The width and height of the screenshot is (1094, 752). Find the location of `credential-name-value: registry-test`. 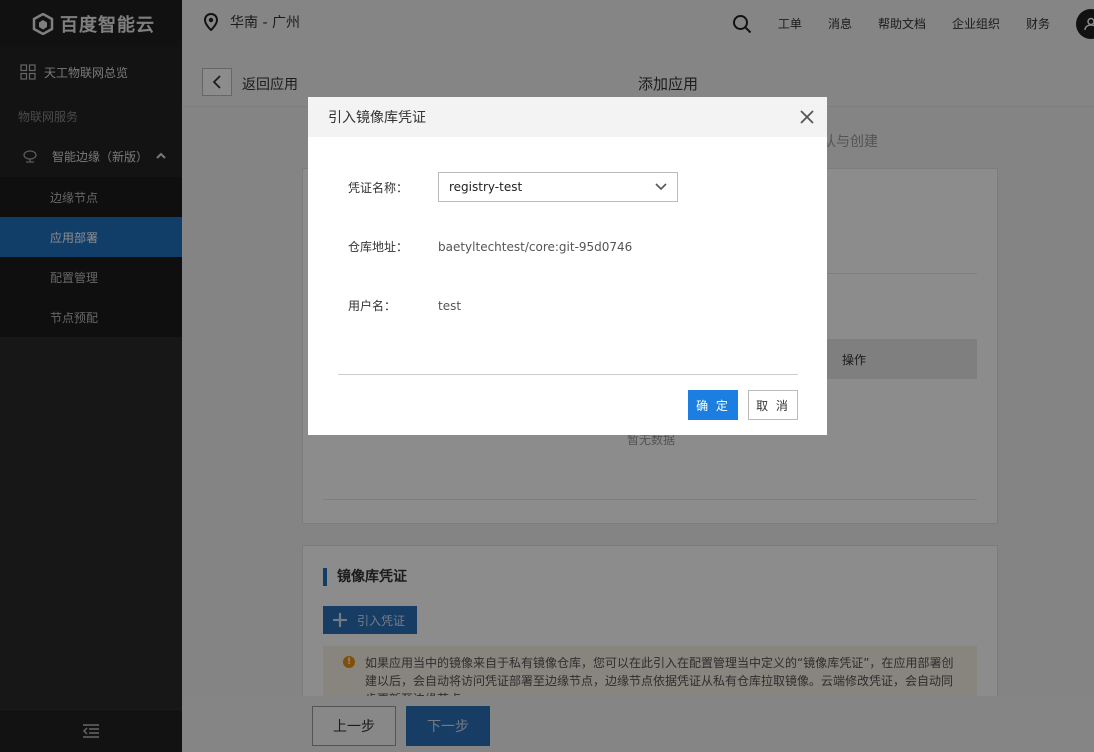

credential-name-value: registry-test is located at coordinates (486, 187).